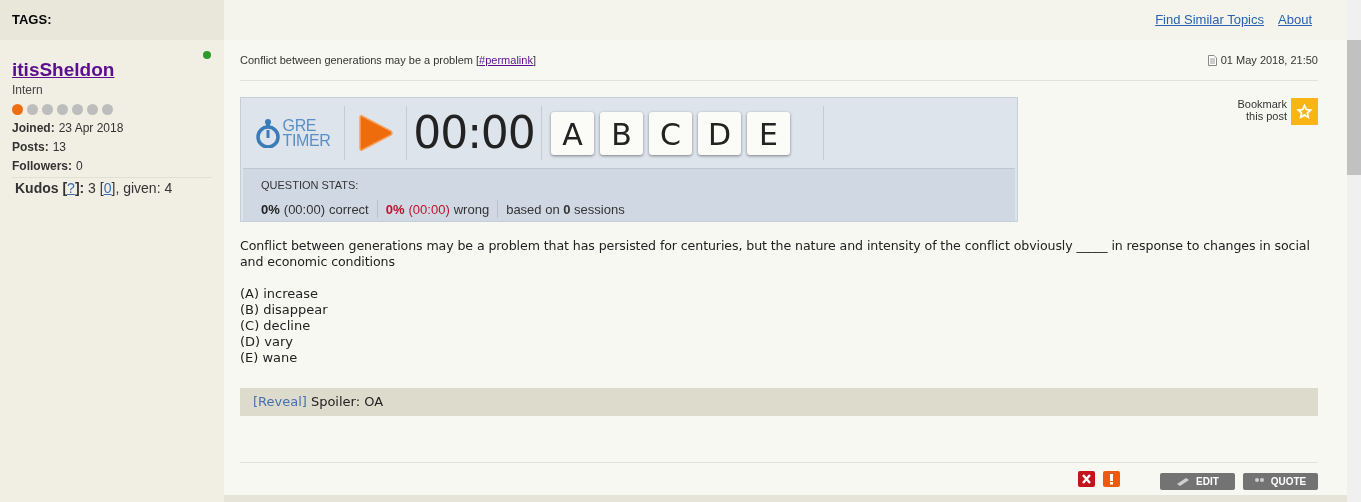 This screenshot has height=502, width=1361. I want to click on question-text: Conflict between generations may be a problem that has persisted for centuries, but the nature and intensity of the conflict obviously _____ in response to changes in social and economic conditions, so click(775, 254).